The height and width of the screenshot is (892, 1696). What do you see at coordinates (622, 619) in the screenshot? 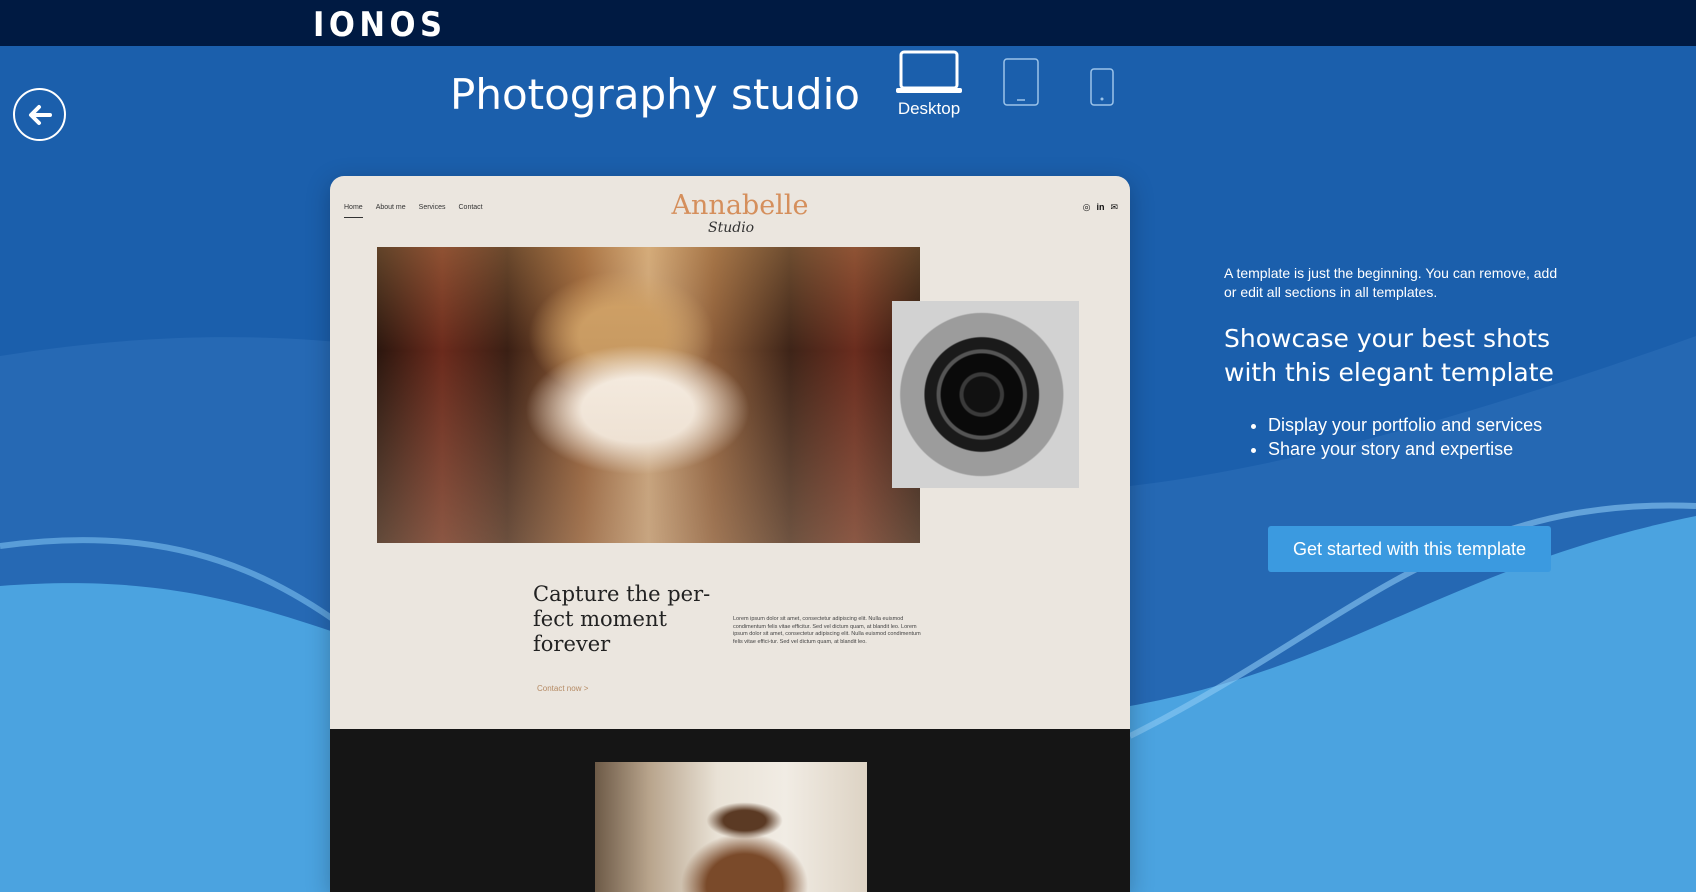
I see `preview-heading: Capture the per-fect moment forever` at bounding box center [622, 619].